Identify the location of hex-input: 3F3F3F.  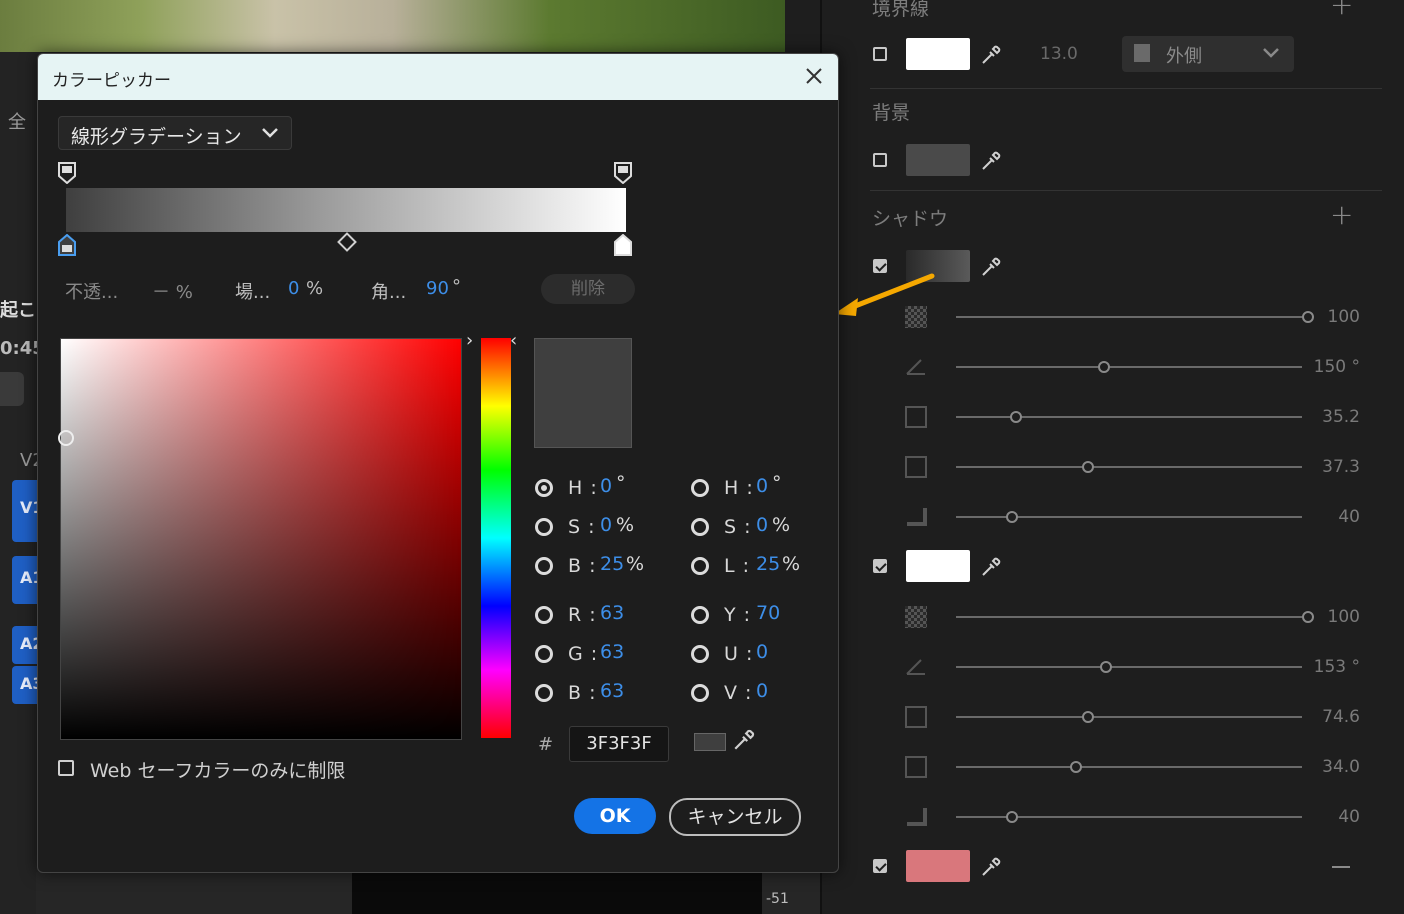
(619, 744).